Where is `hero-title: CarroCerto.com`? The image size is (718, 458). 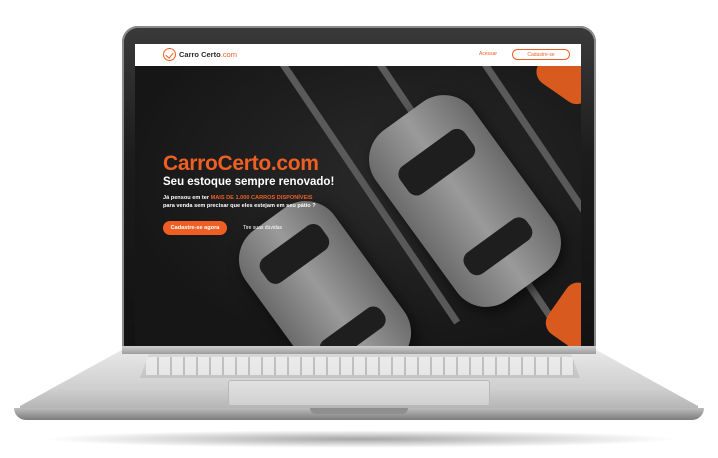 hero-title: CarroCerto.com is located at coordinates (241, 163).